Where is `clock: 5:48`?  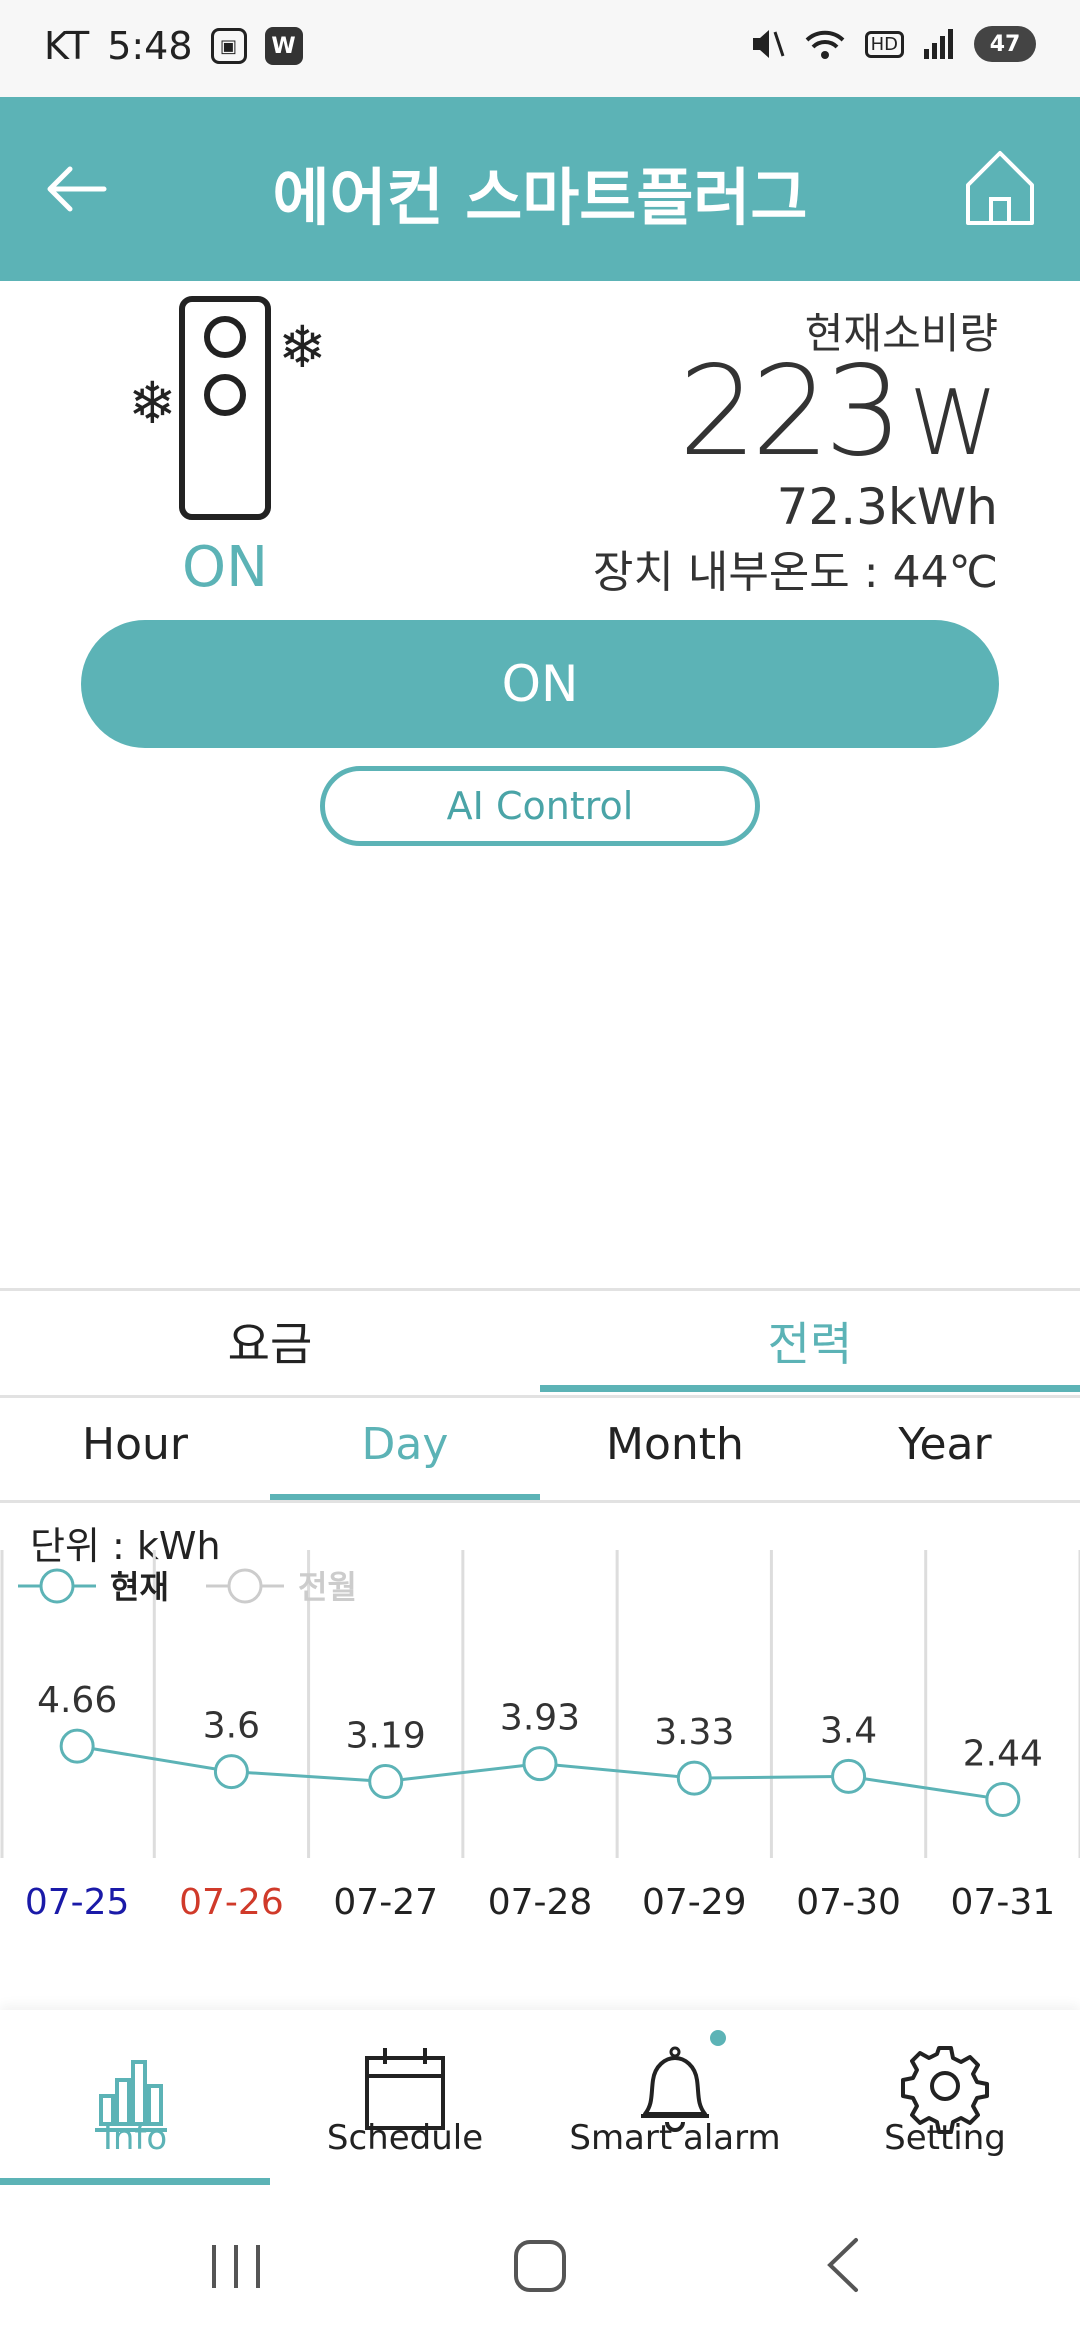 clock: 5:48 is located at coordinates (150, 46).